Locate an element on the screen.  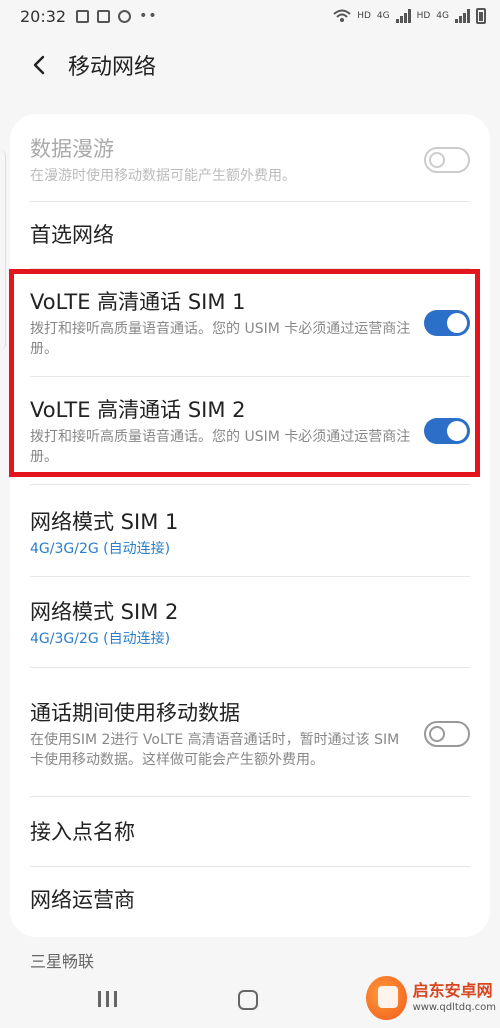
setting-network-operators: 网络运营商 is located at coordinates (250, 900).